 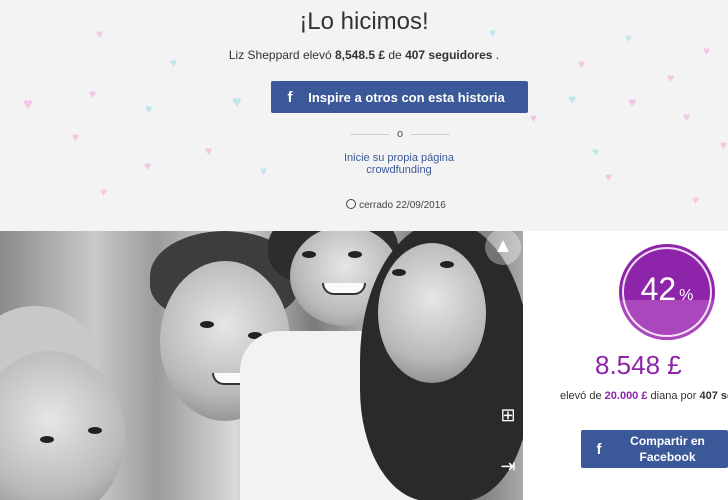 I want to click on goal-mid: diana por, so click(x=673, y=396).